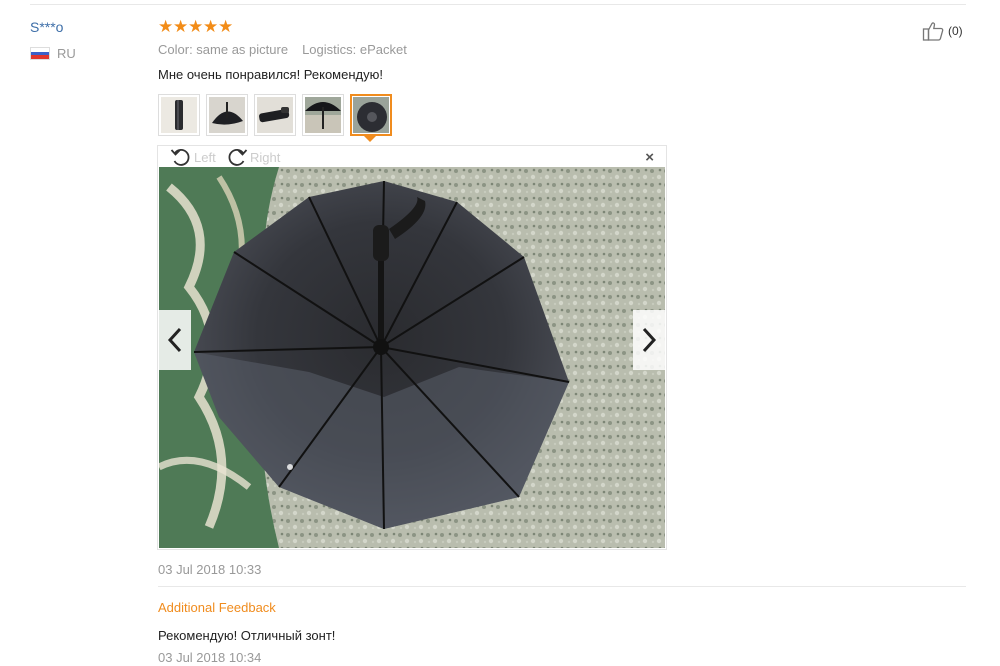 The image size is (1000, 666). Describe the element at coordinates (247, 635) in the screenshot. I see `additional-feedback-text: Рекомендую! Отличный зонт!` at that location.